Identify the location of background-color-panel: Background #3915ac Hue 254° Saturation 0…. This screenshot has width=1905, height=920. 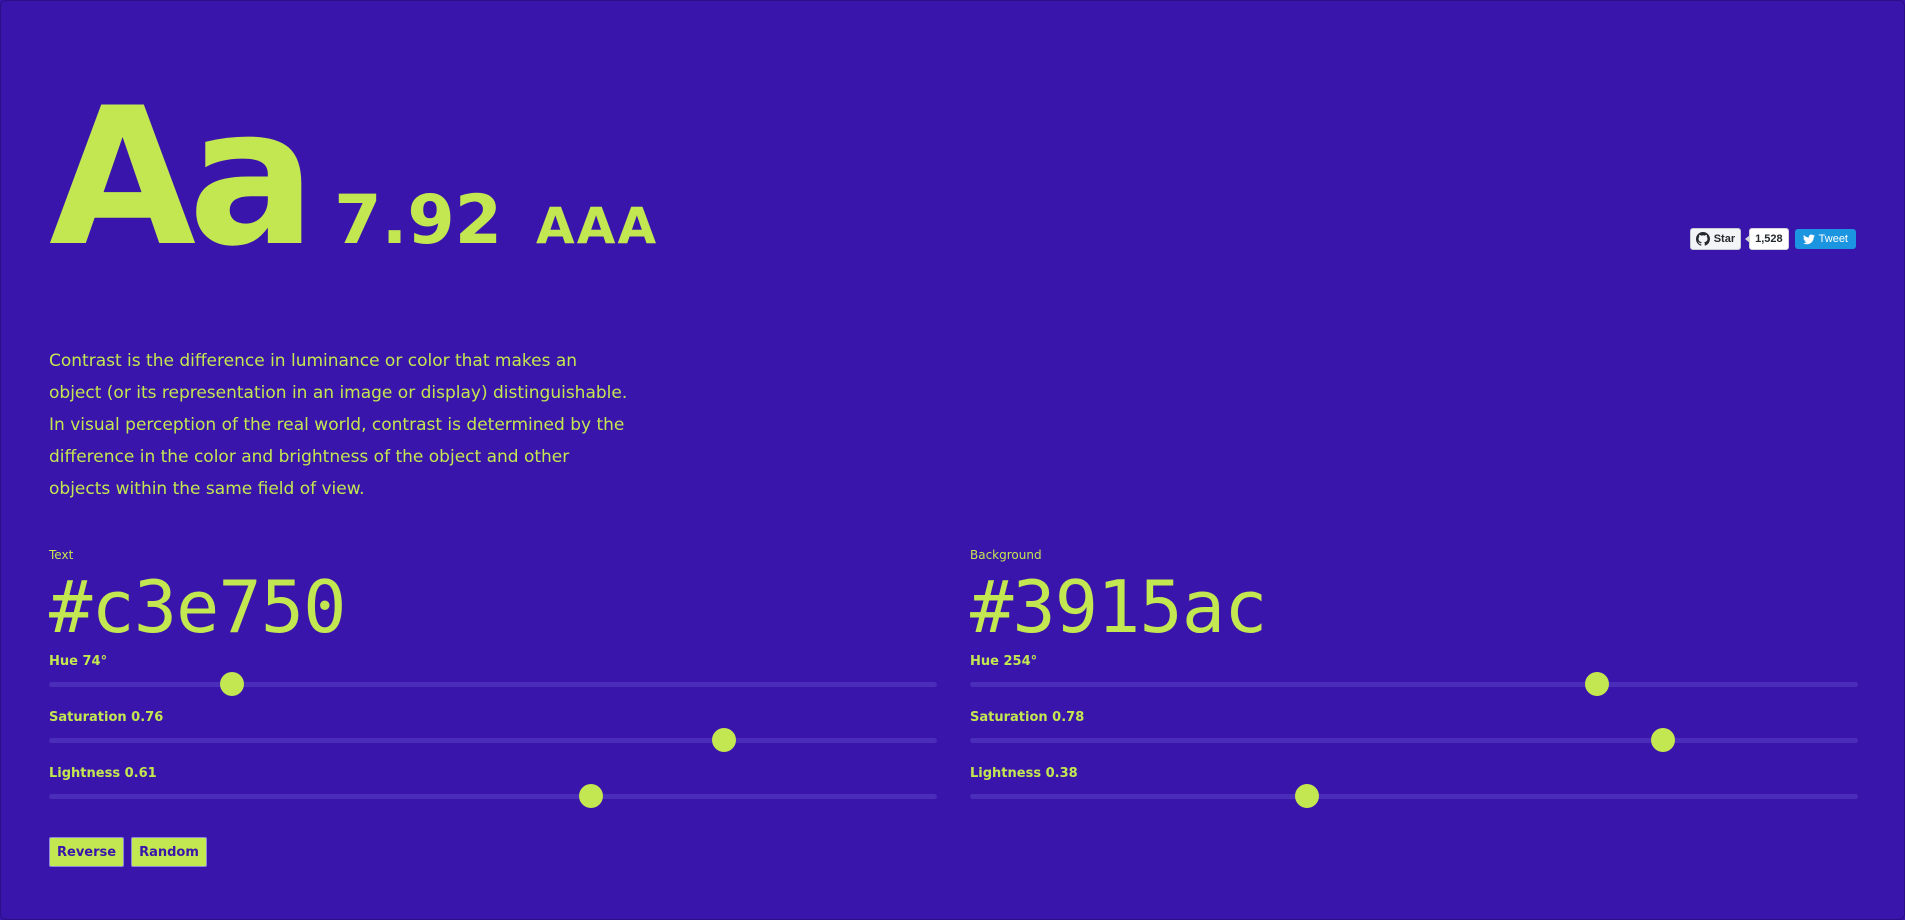
(1414, 684).